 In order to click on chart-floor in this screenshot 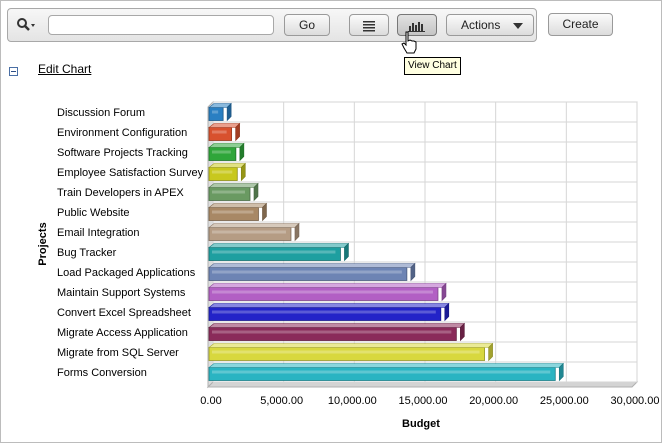, I will do `click(422, 384)`.